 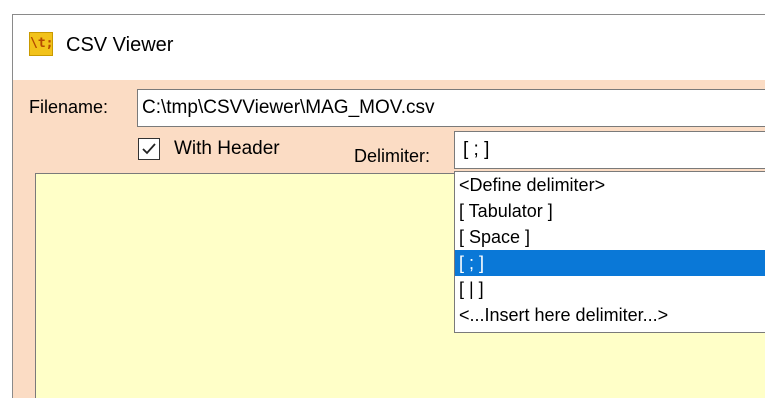 I want to click on checkmark-icon, so click(x=149, y=149).